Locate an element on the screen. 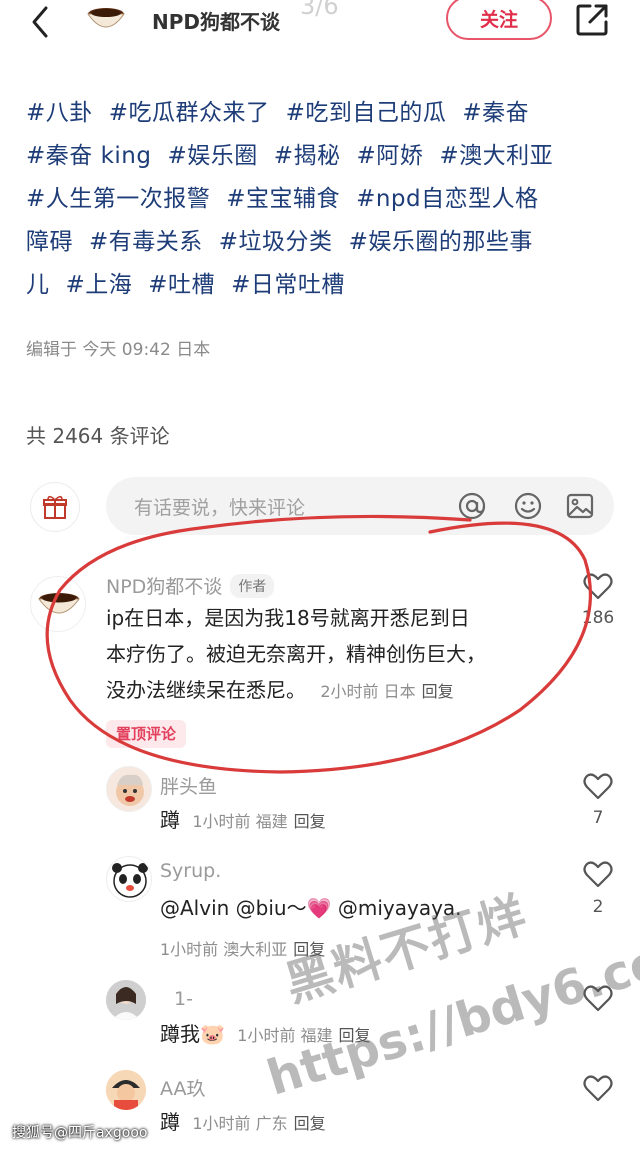  comment-text-line: 没办法继续呆在悉尼。 2小时前 日本 回复 is located at coordinates (296, 691).